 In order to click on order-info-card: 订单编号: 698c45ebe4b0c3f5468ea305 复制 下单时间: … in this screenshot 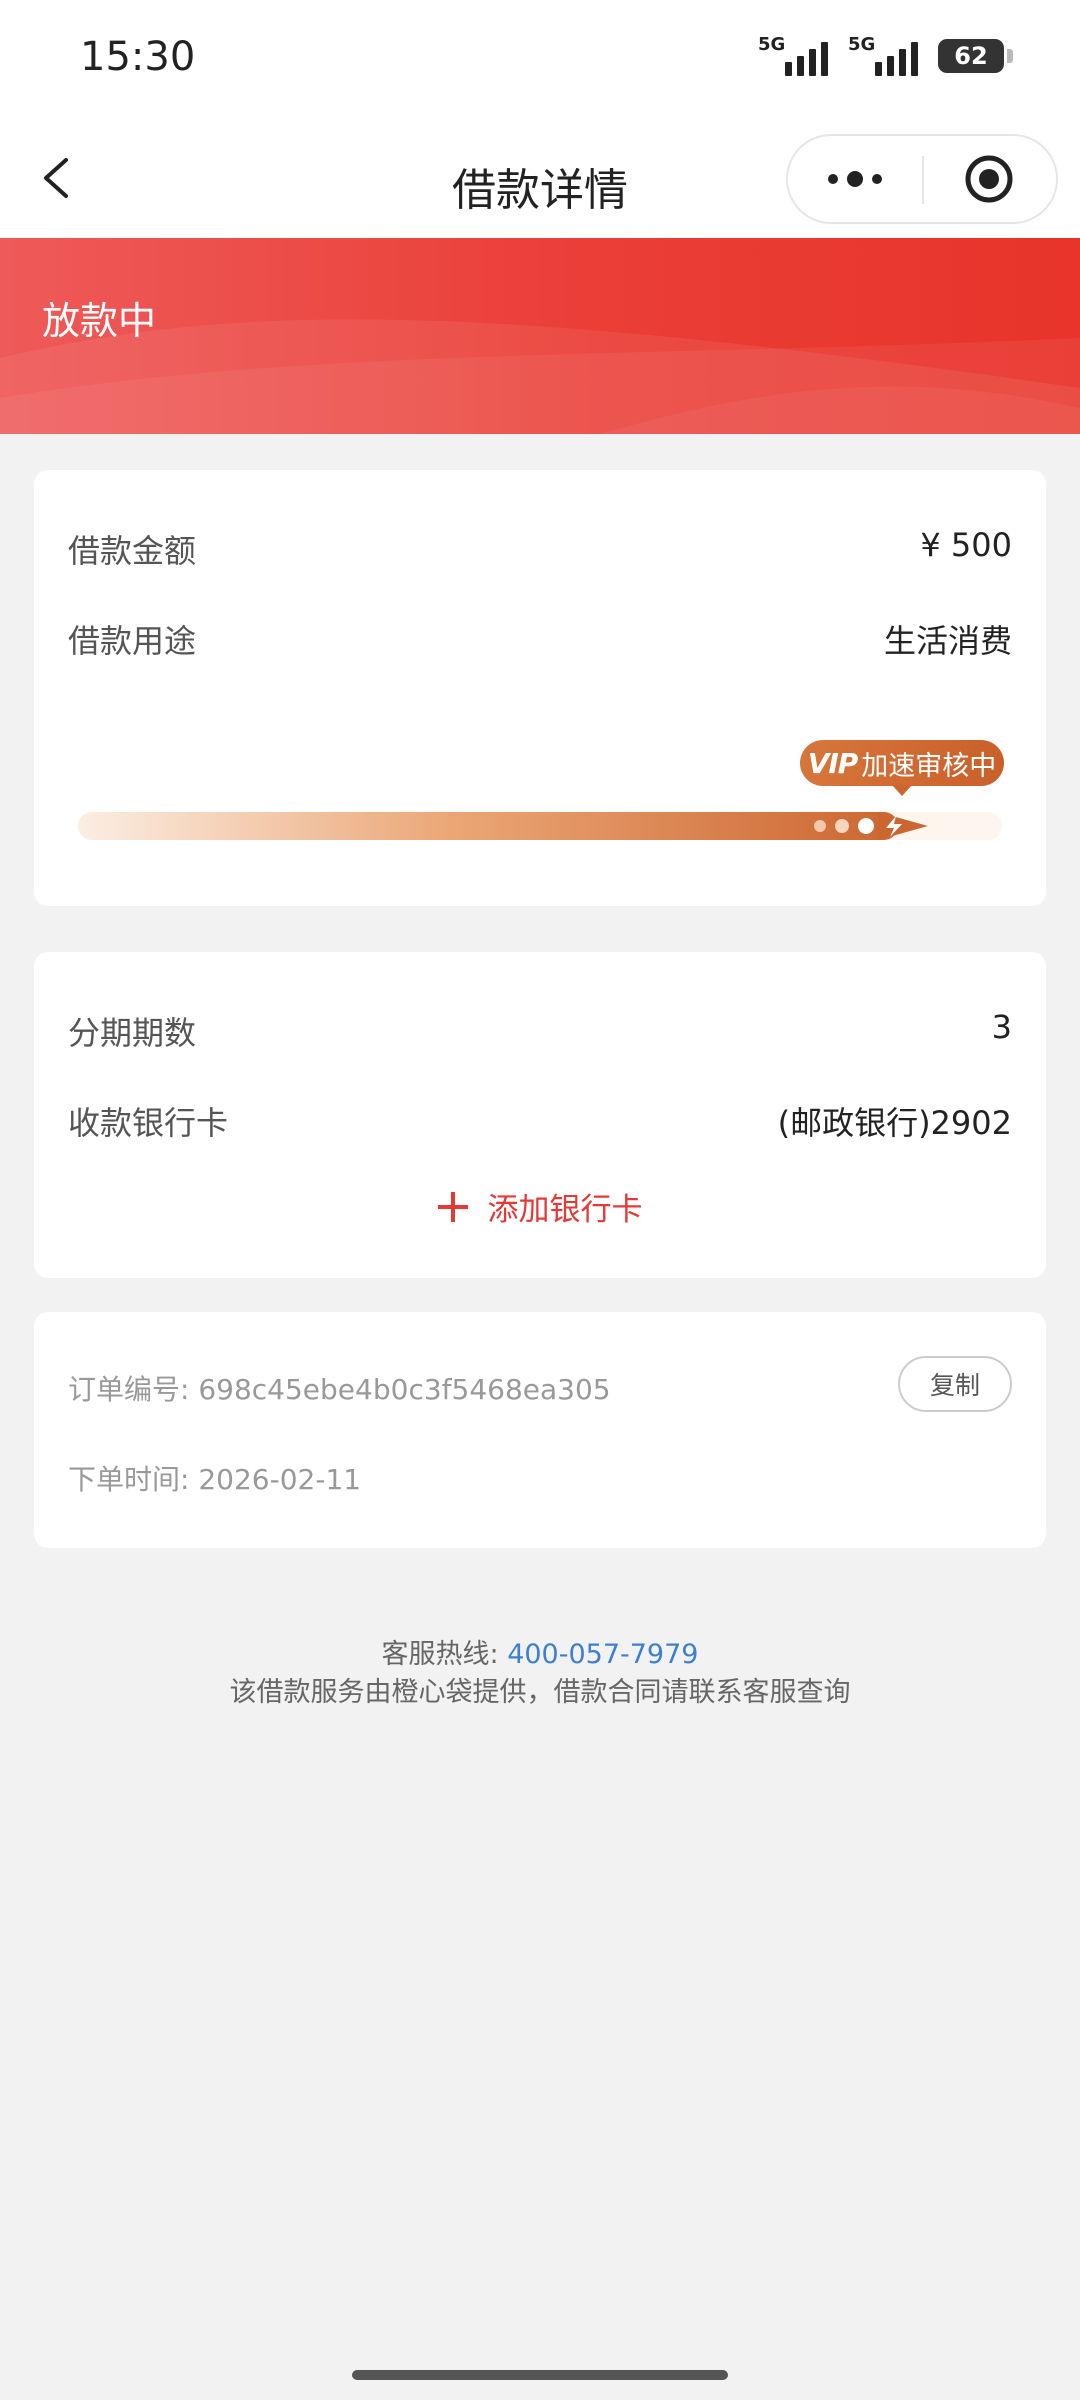, I will do `click(540, 1430)`.